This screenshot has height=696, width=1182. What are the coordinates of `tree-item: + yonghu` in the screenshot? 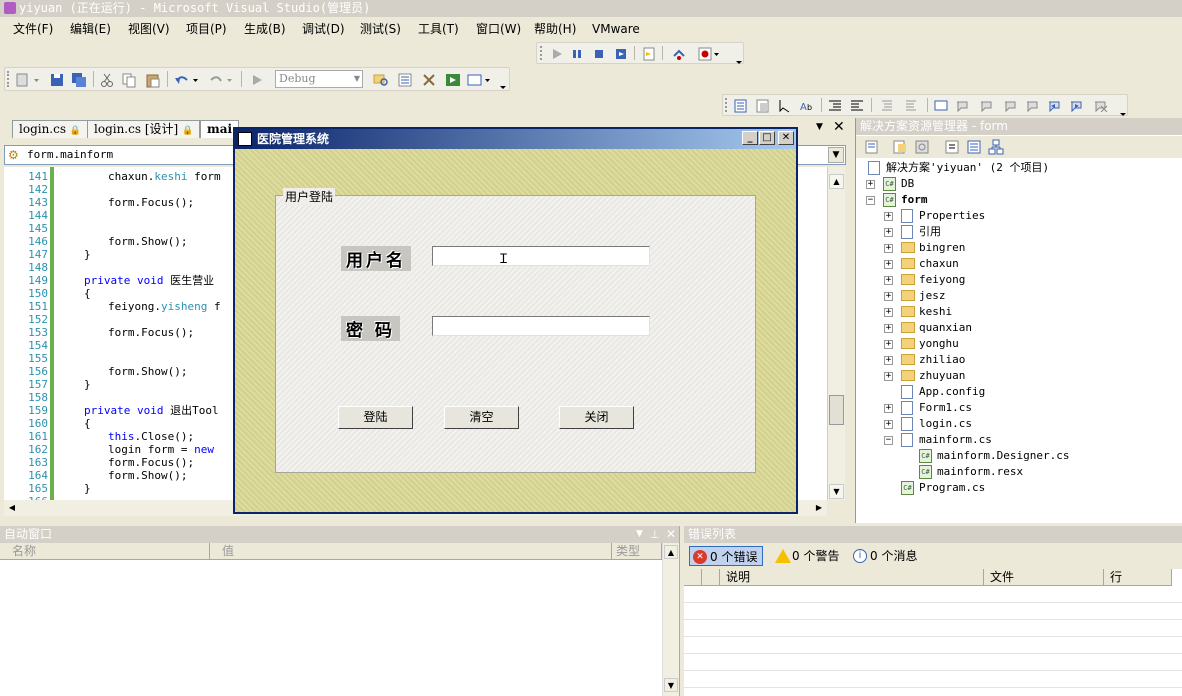 It's located at (1016, 344).